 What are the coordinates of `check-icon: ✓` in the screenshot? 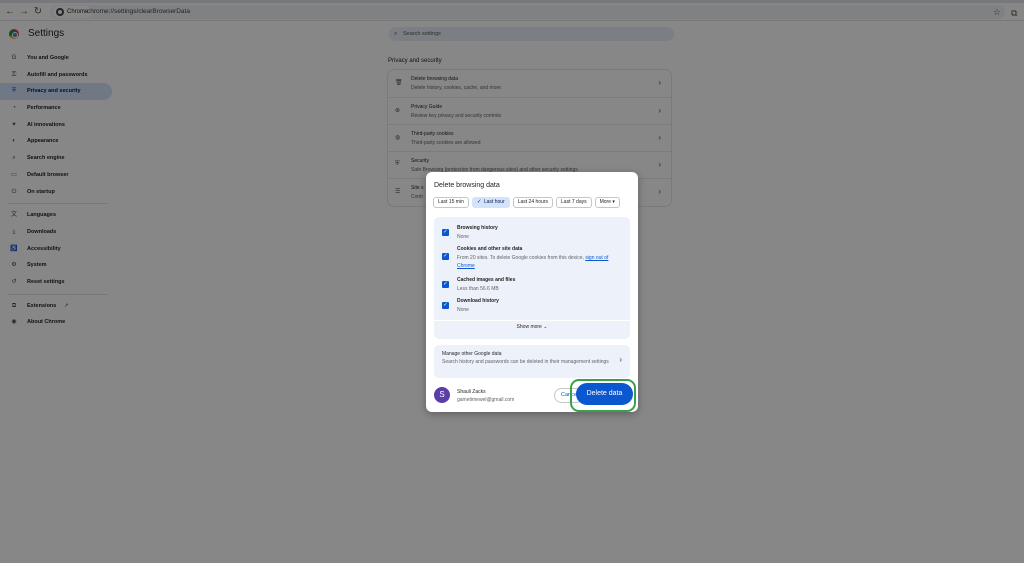 It's located at (479, 202).